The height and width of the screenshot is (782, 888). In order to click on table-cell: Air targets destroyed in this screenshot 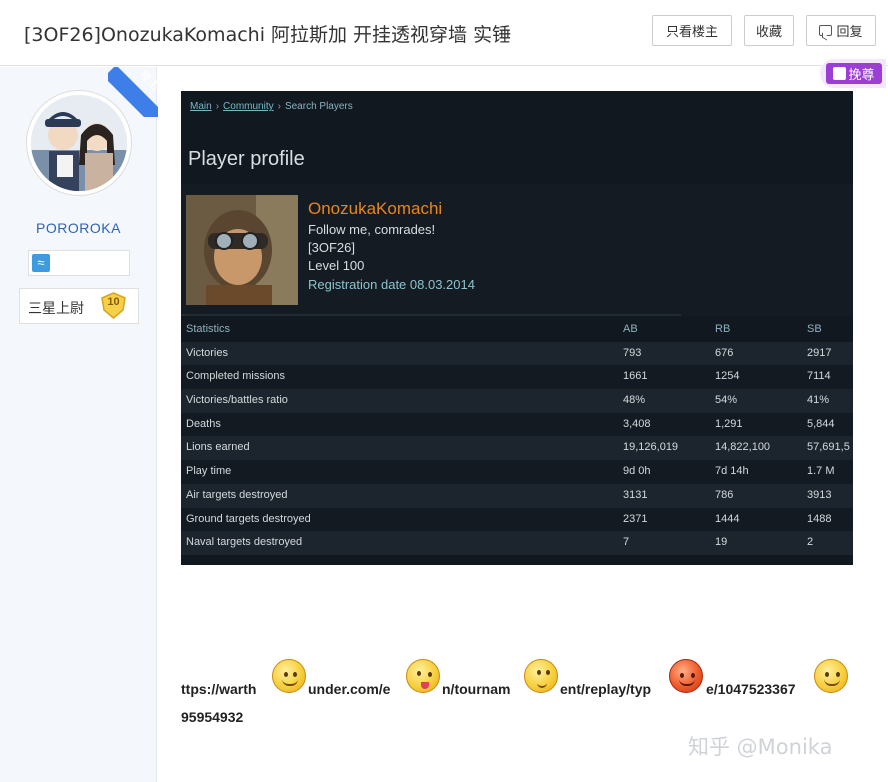, I will do `click(237, 494)`.